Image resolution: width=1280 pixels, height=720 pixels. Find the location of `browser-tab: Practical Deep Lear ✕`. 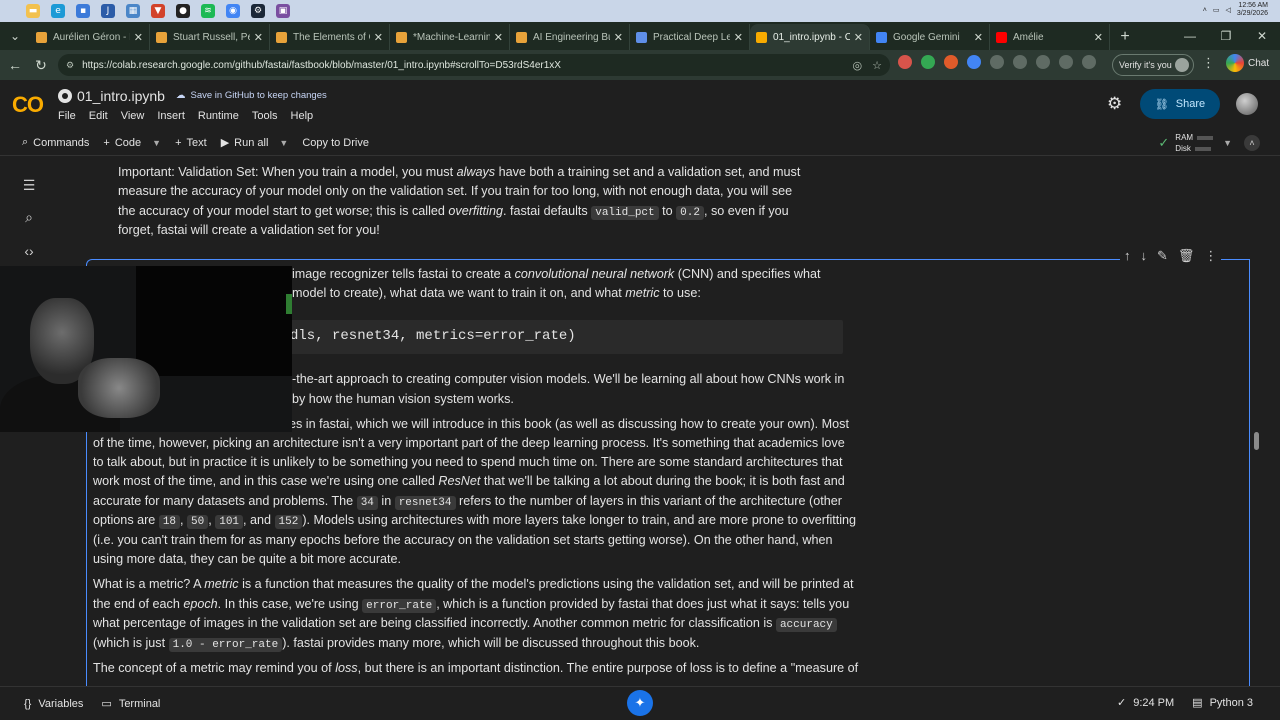

browser-tab: Practical Deep Lear ✕ is located at coordinates (690, 37).